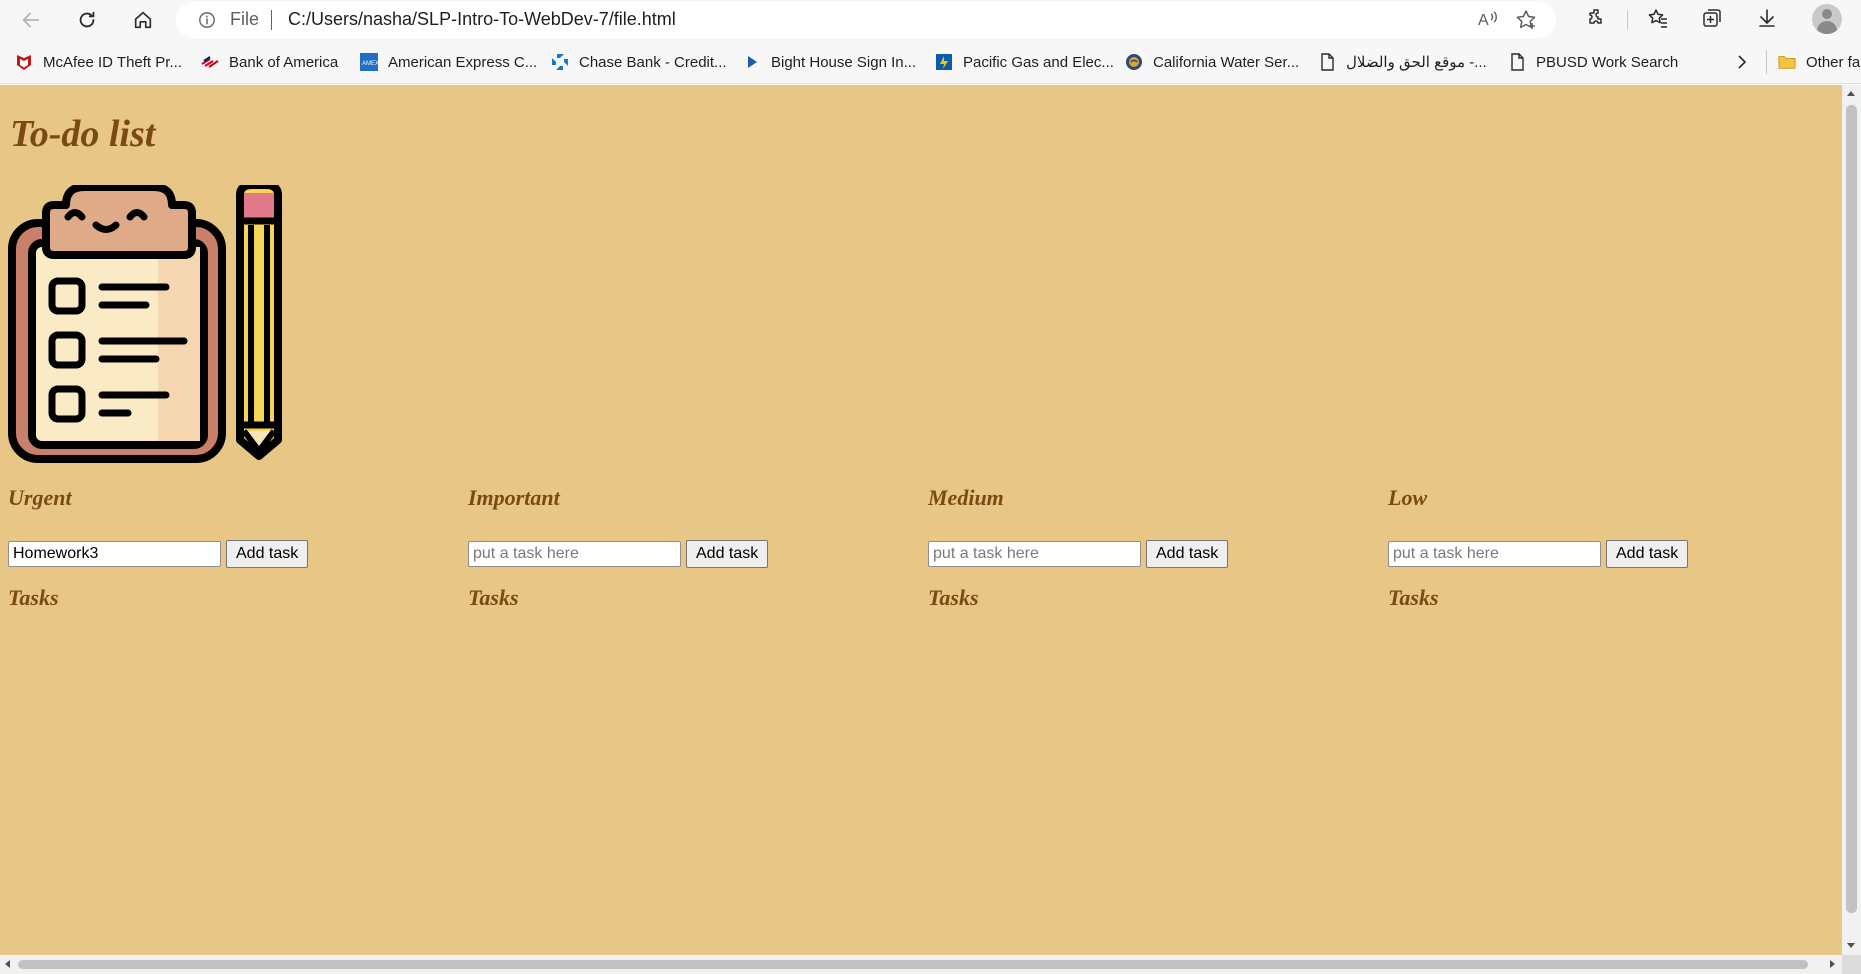  Describe the element at coordinates (1851, 945) in the screenshot. I see `scroll-down-icon` at that location.